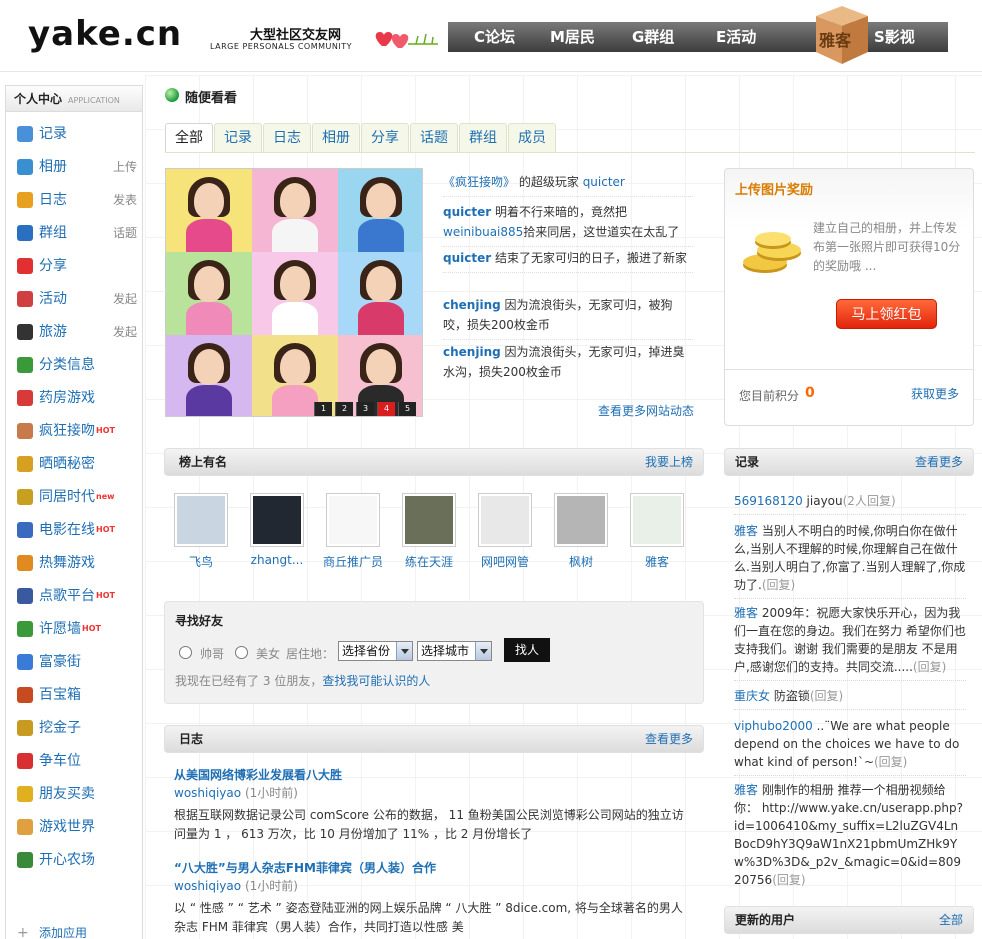 The width and height of the screenshot is (982, 939). I want to click on feed-more-link: 查看更多网站动态, so click(646, 410).